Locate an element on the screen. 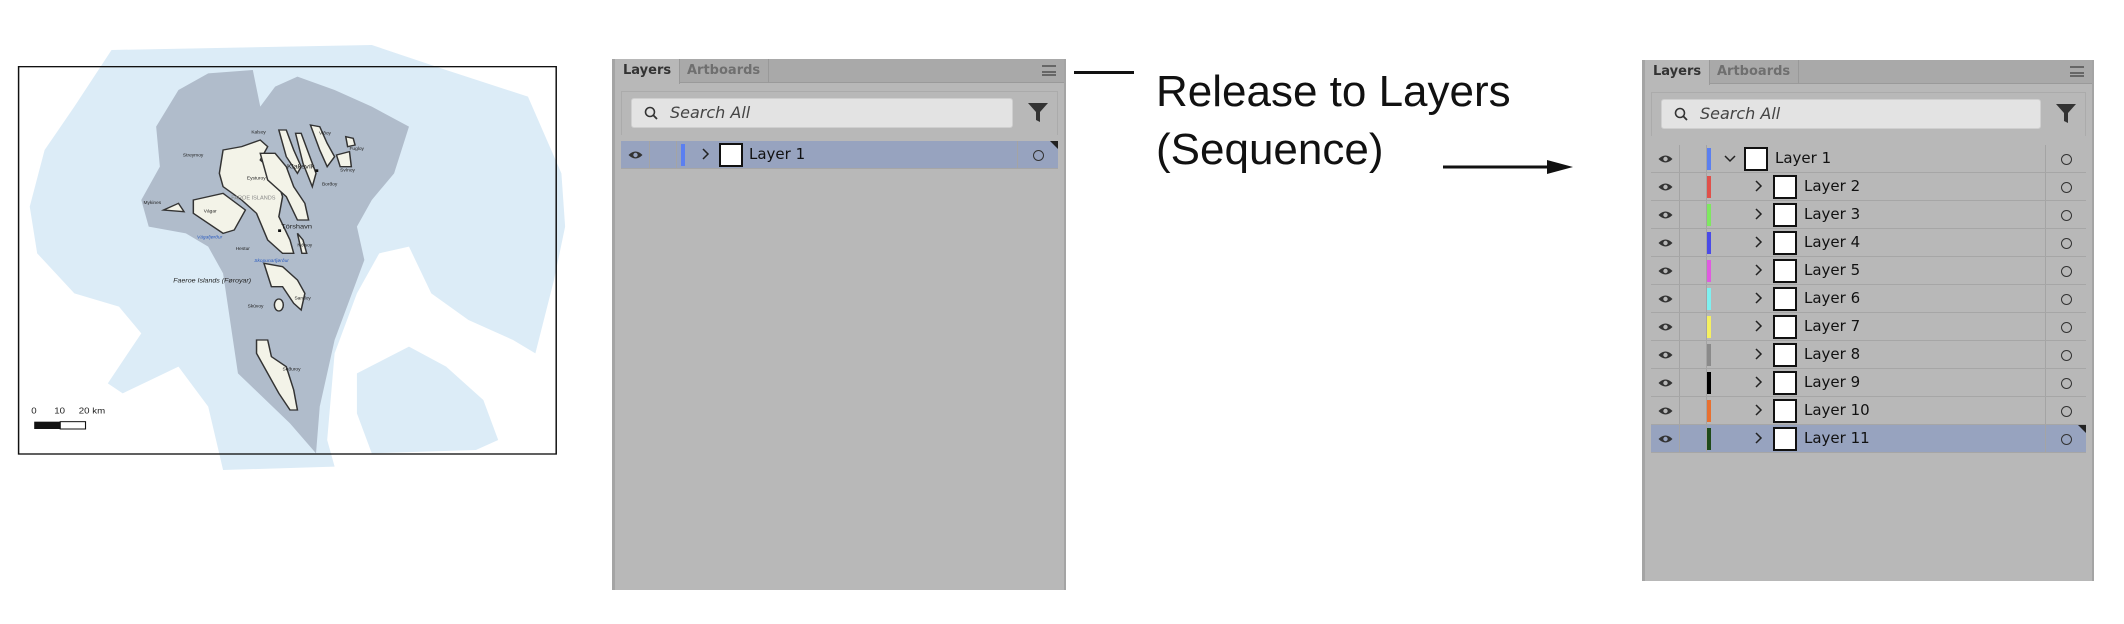 Image resolution: width=2124 pixels, height=624 pixels. map-label: Skúvoy is located at coordinates (256, 306).